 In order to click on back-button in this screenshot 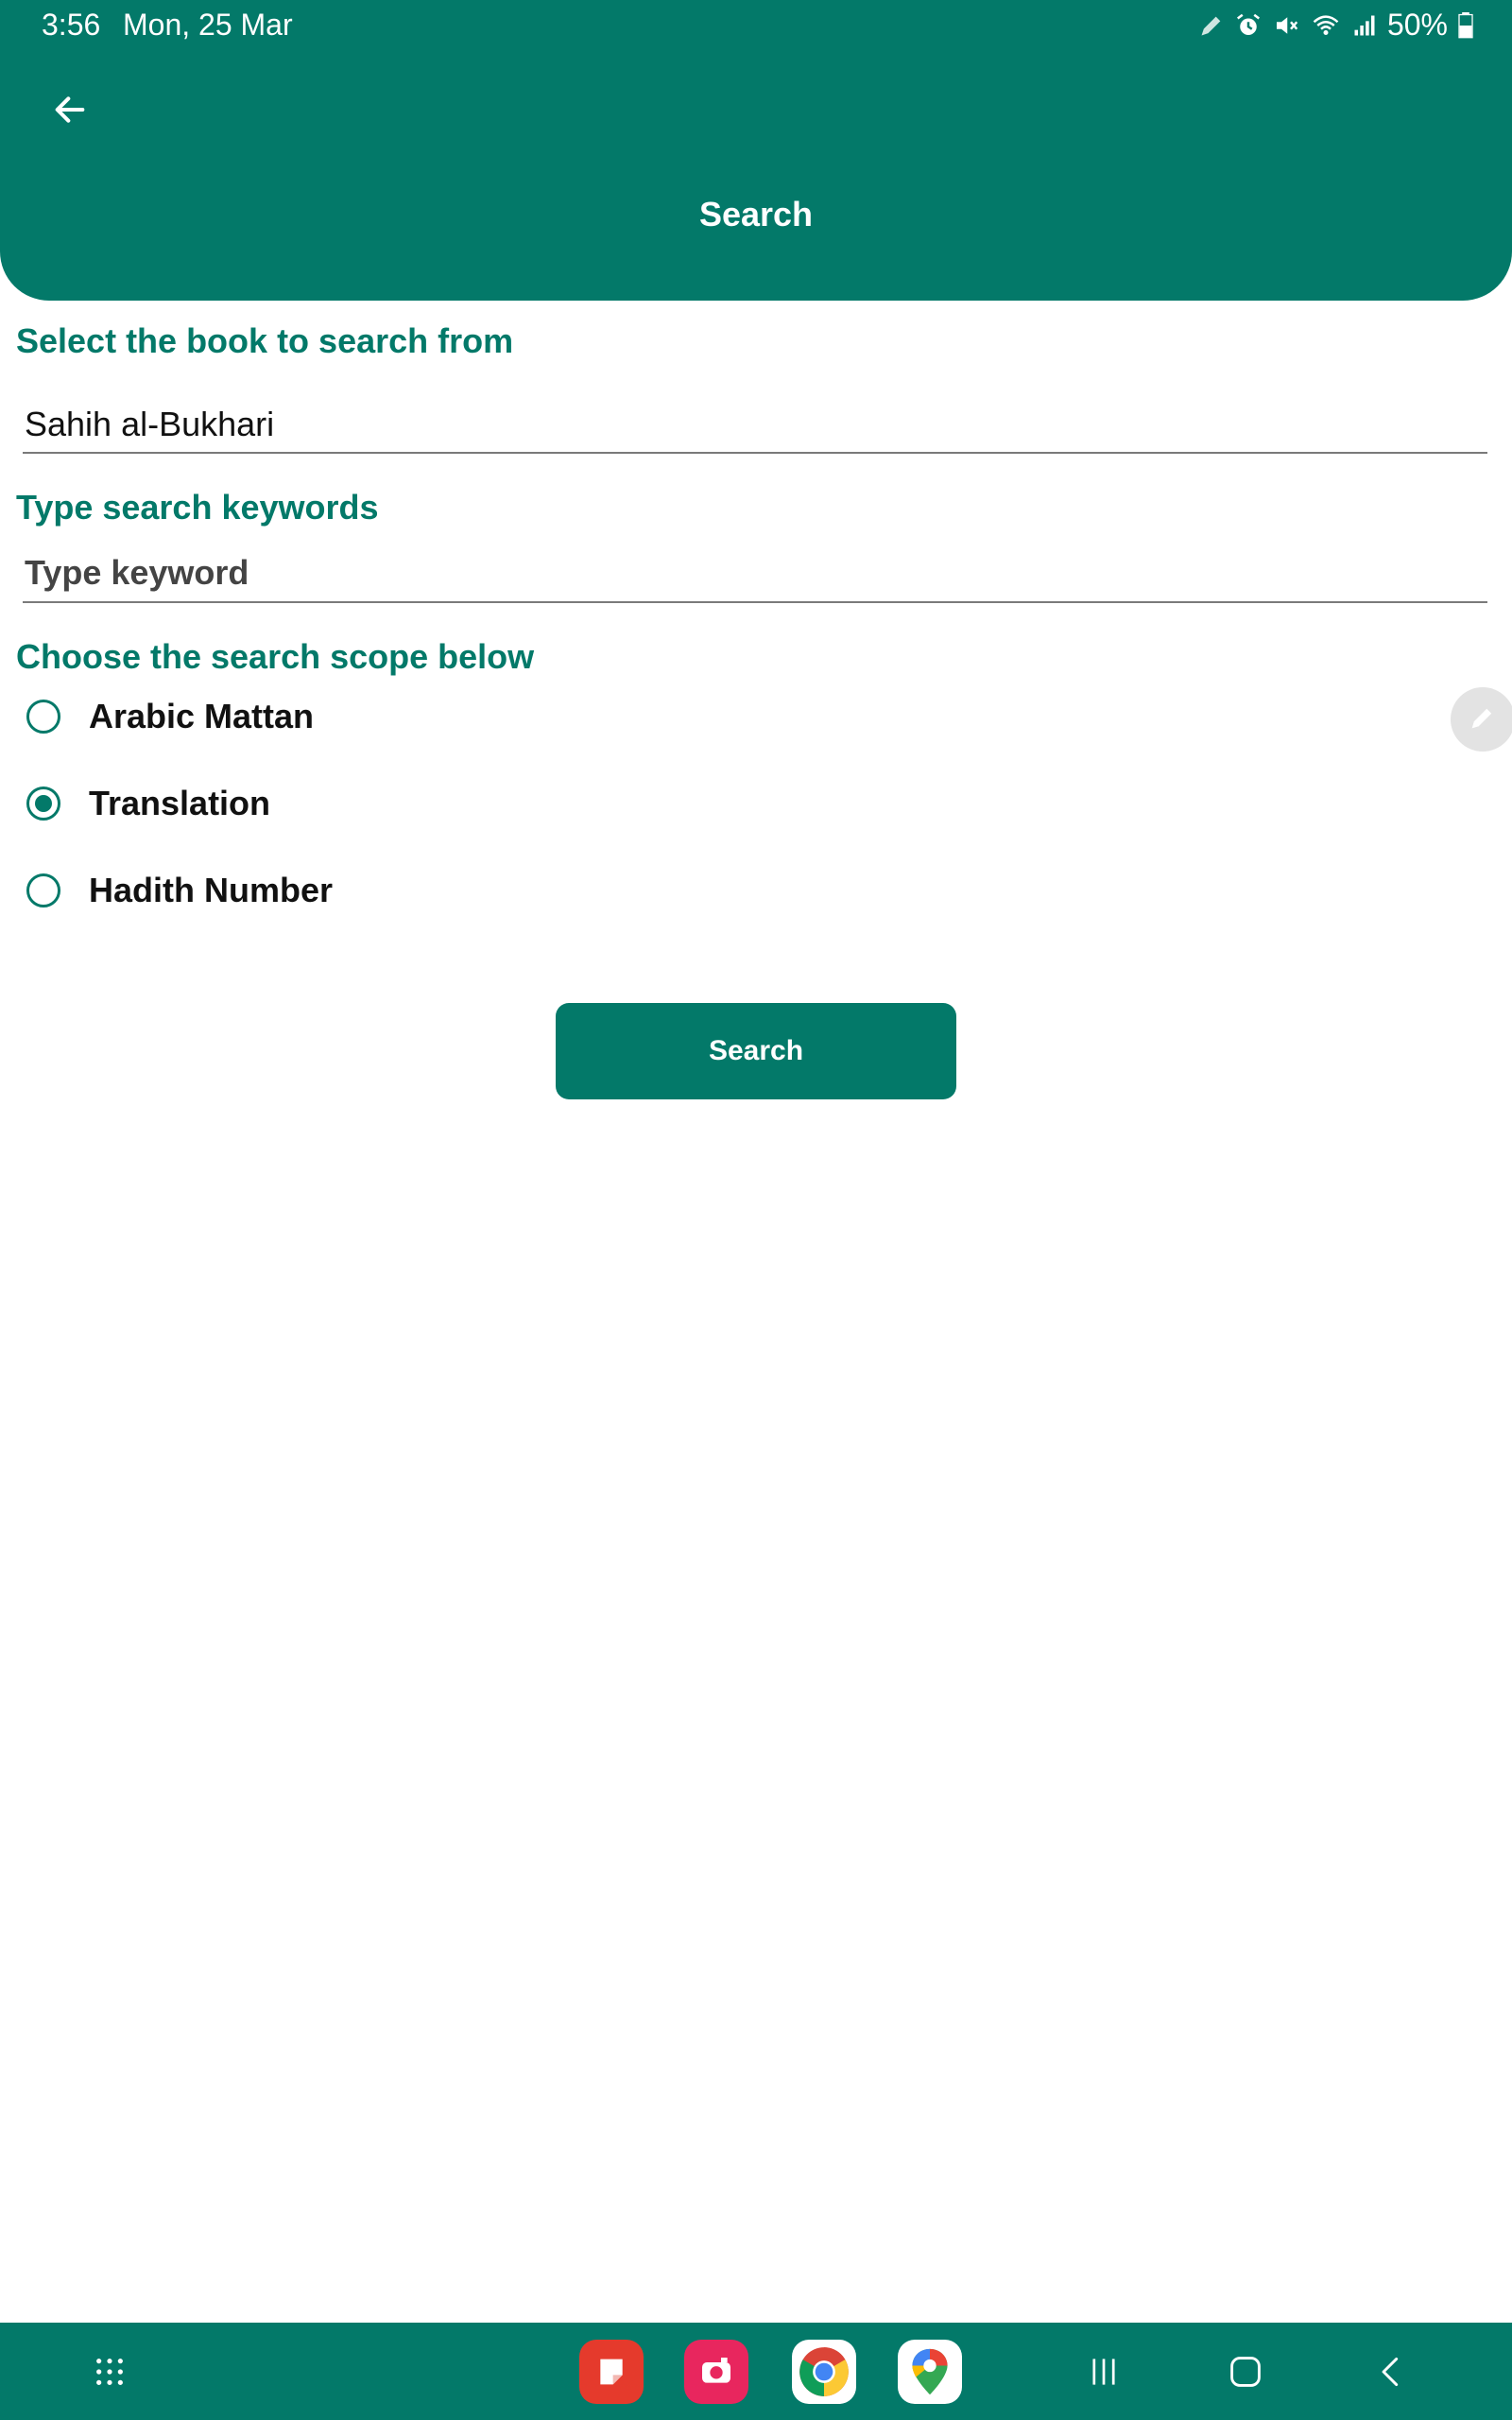, I will do `click(69, 111)`.